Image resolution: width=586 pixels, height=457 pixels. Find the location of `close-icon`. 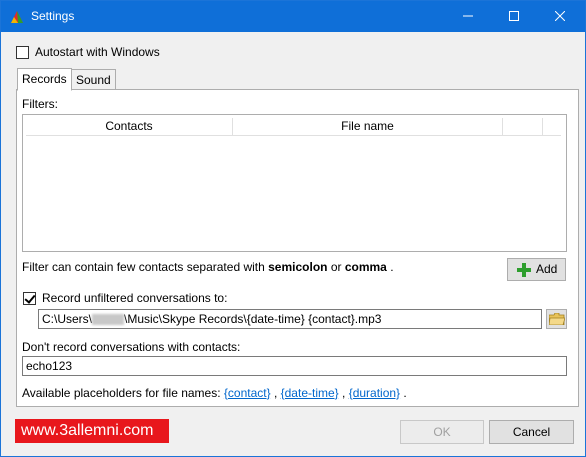

close-icon is located at coordinates (560, 16).